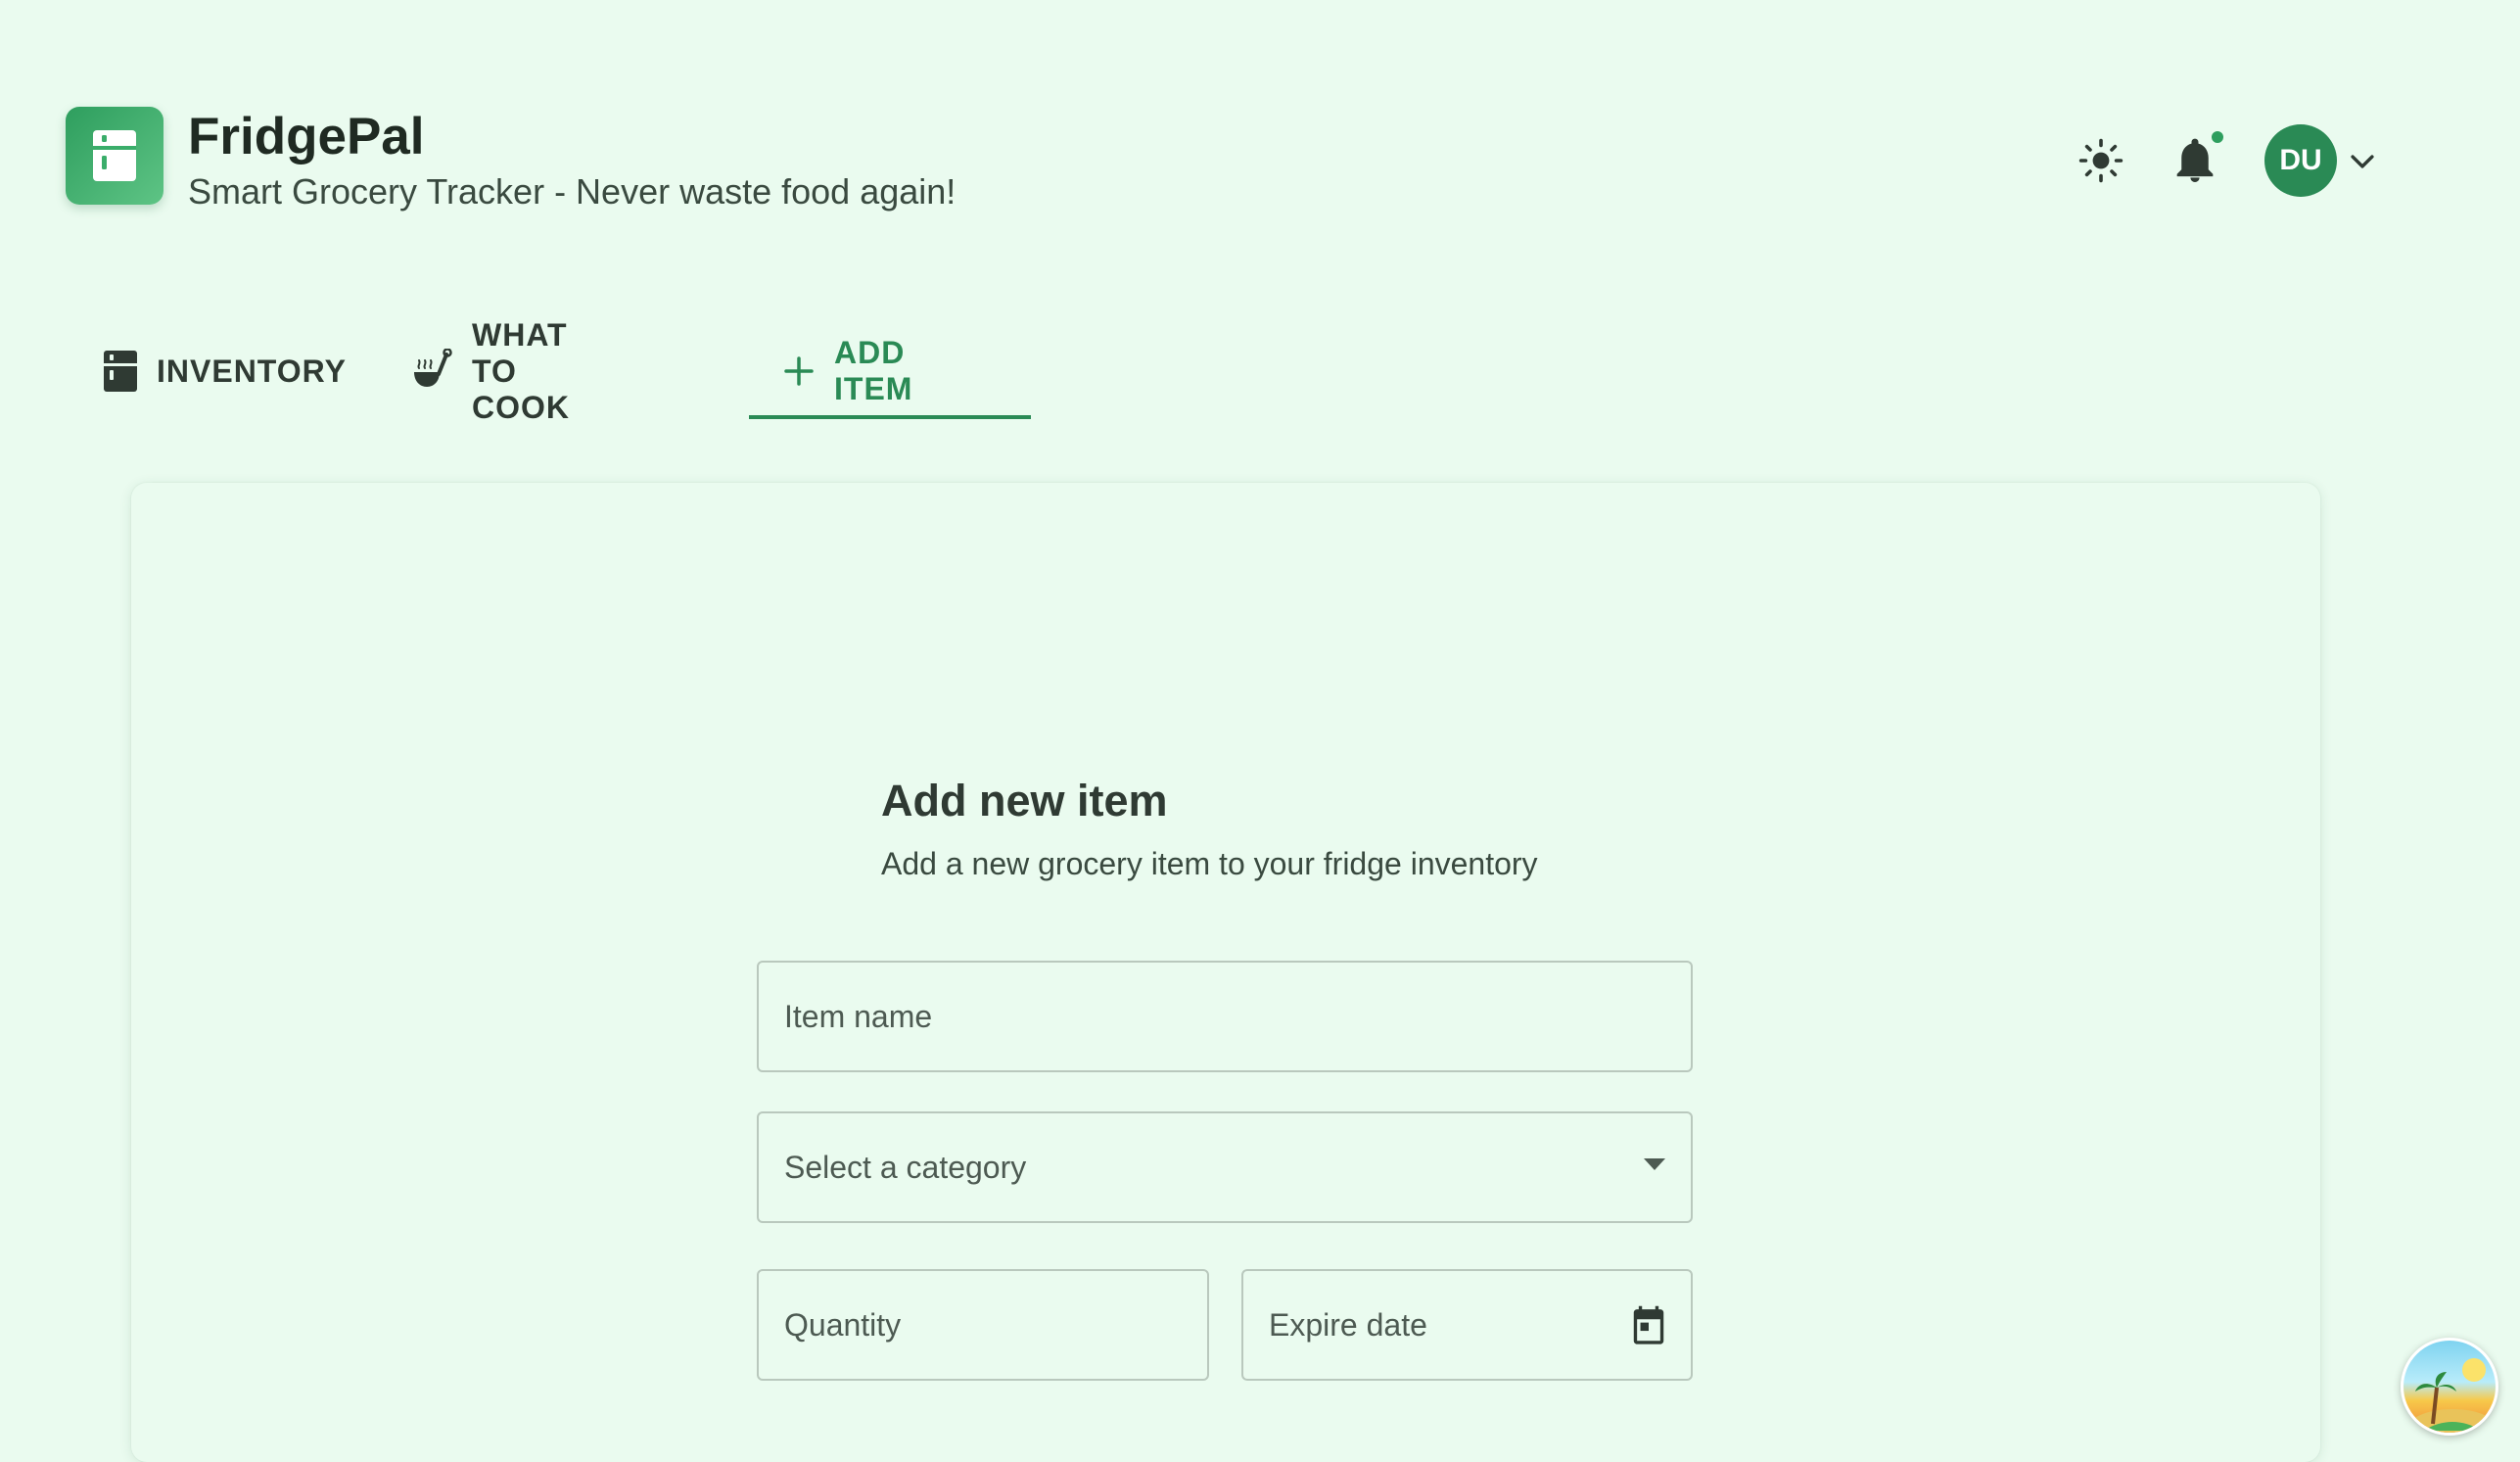 The height and width of the screenshot is (1462, 2520). I want to click on tab-label: ADD ITEM, so click(873, 370).